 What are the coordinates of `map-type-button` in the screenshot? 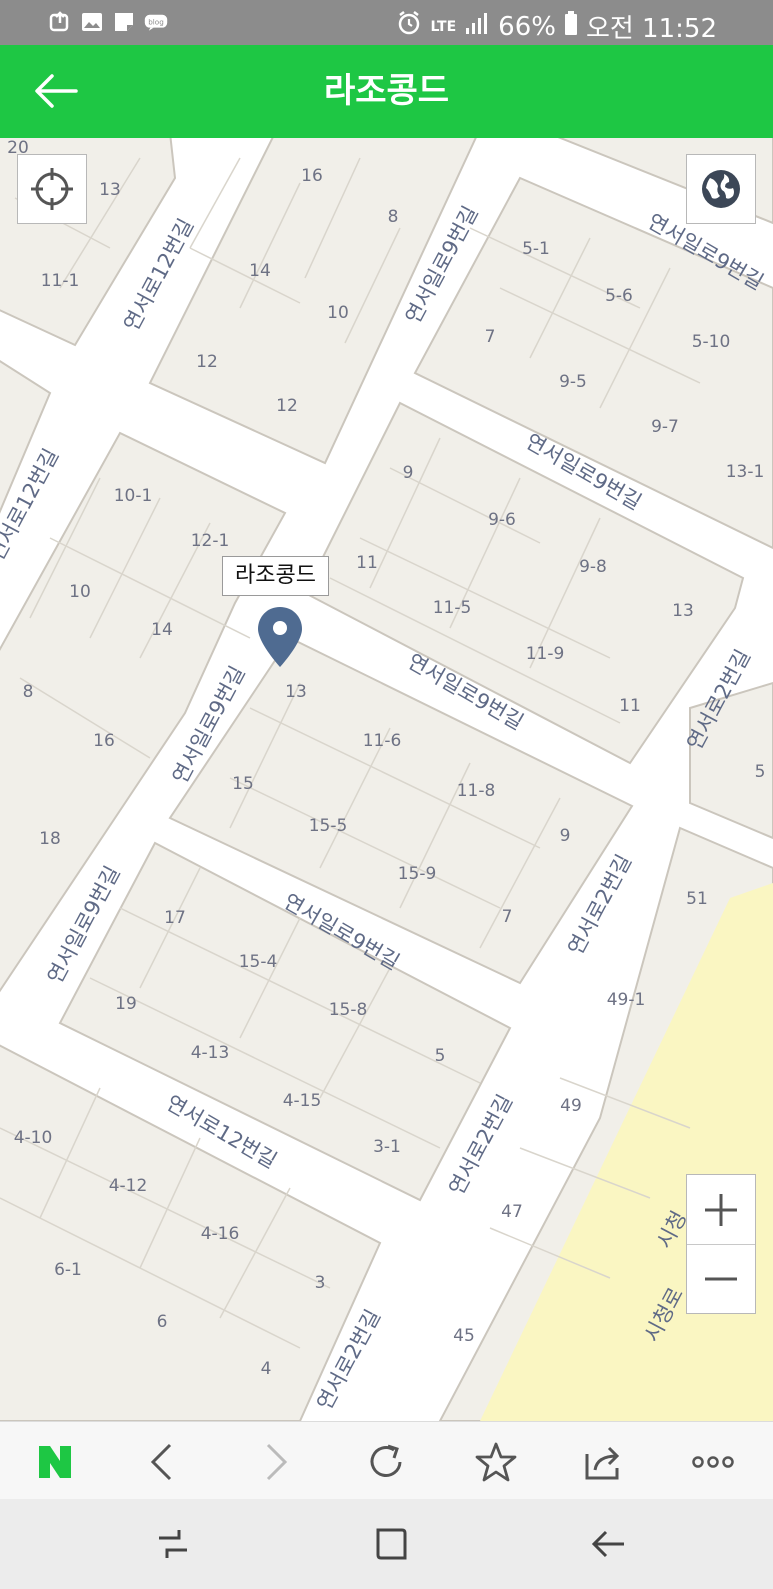 It's located at (721, 189).